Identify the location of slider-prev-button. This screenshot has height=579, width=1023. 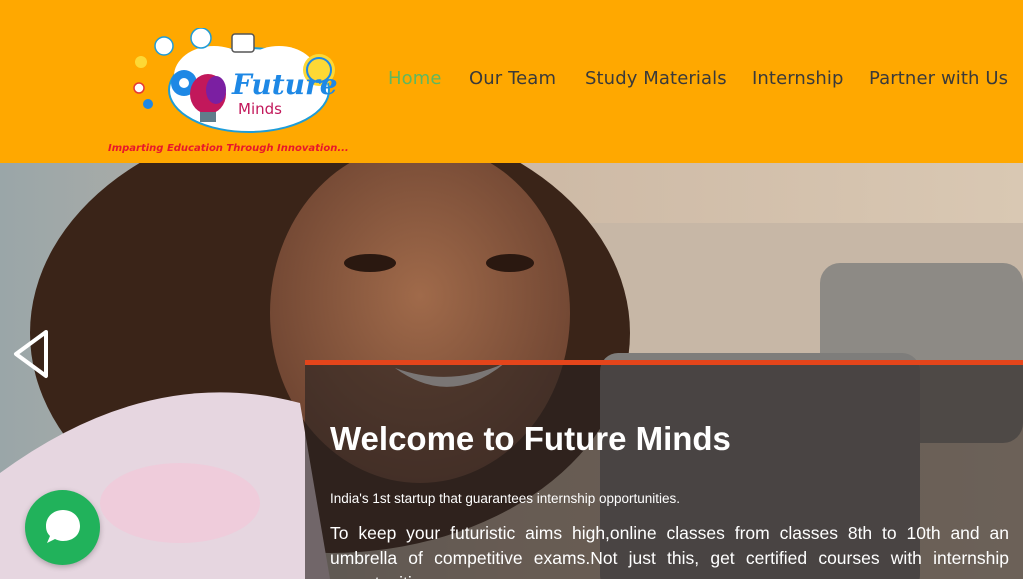
(32, 354).